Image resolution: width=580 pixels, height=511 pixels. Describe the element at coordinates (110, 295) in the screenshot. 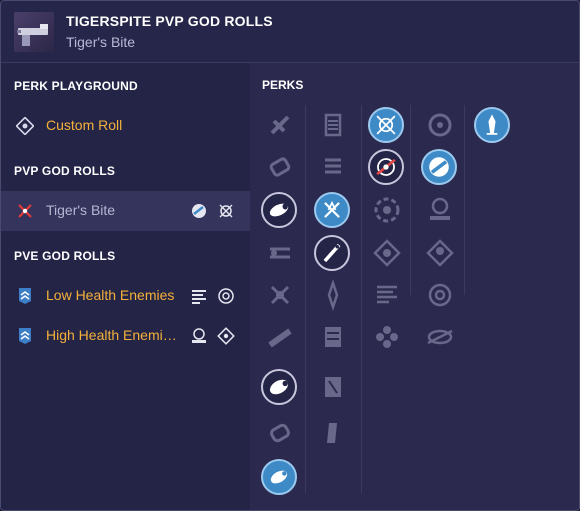

I see `roll-item-label: Low Health Enemies` at that location.